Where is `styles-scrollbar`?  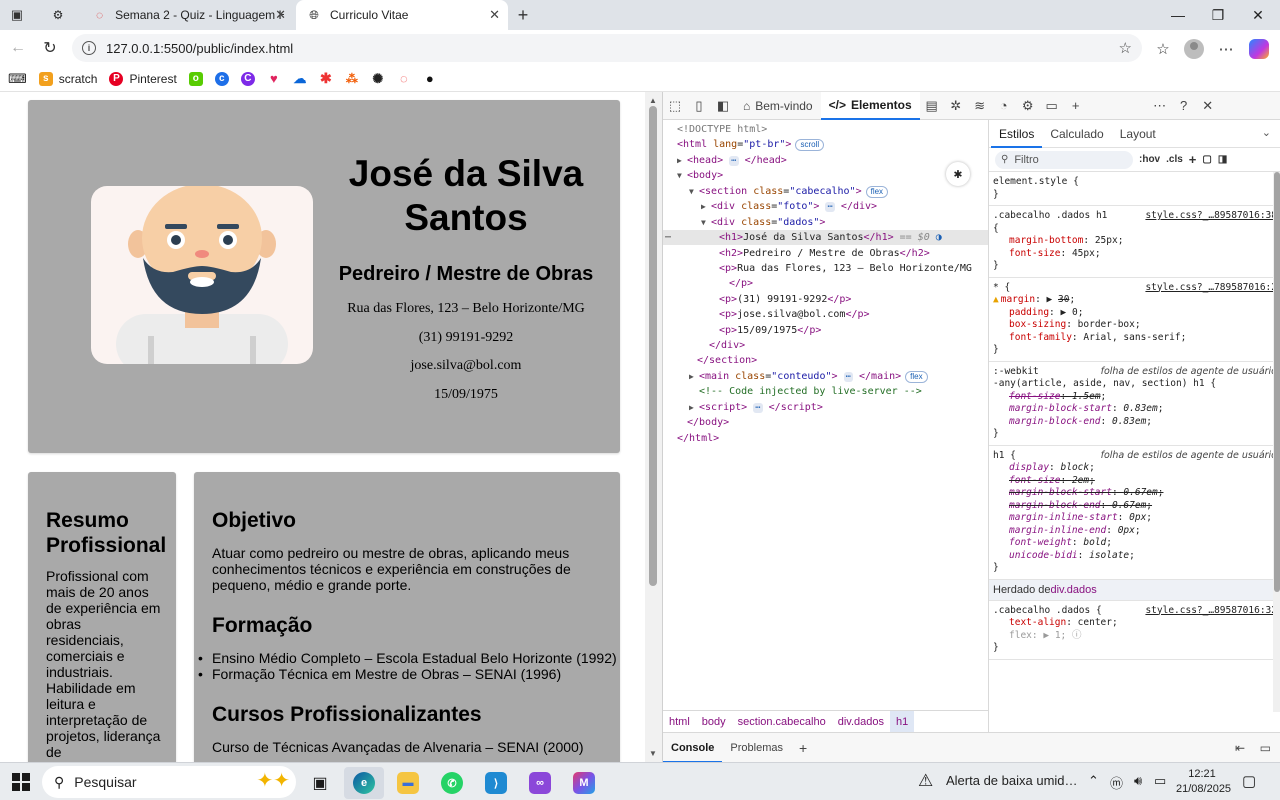
styles-scrollbar is located at coordinates (1276, 442).